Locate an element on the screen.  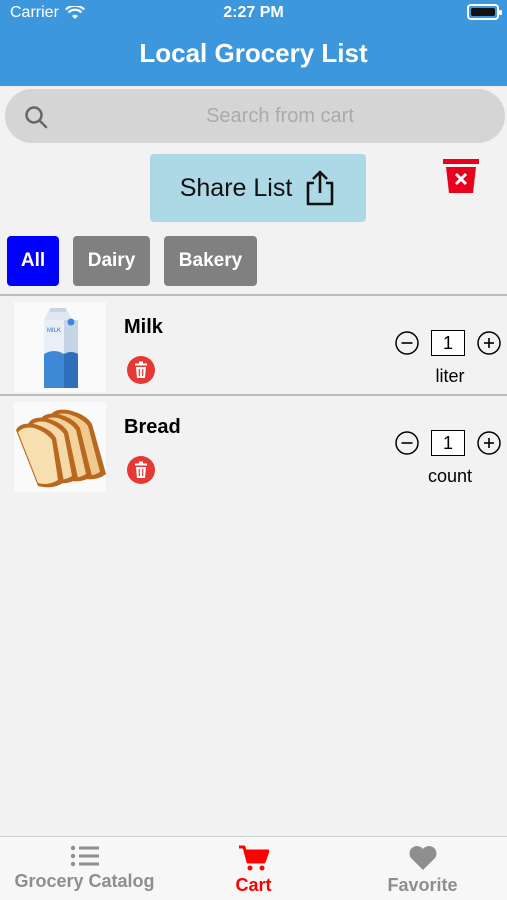
category-filters: All Dairy Bakery is located at coordinates (132, 261).